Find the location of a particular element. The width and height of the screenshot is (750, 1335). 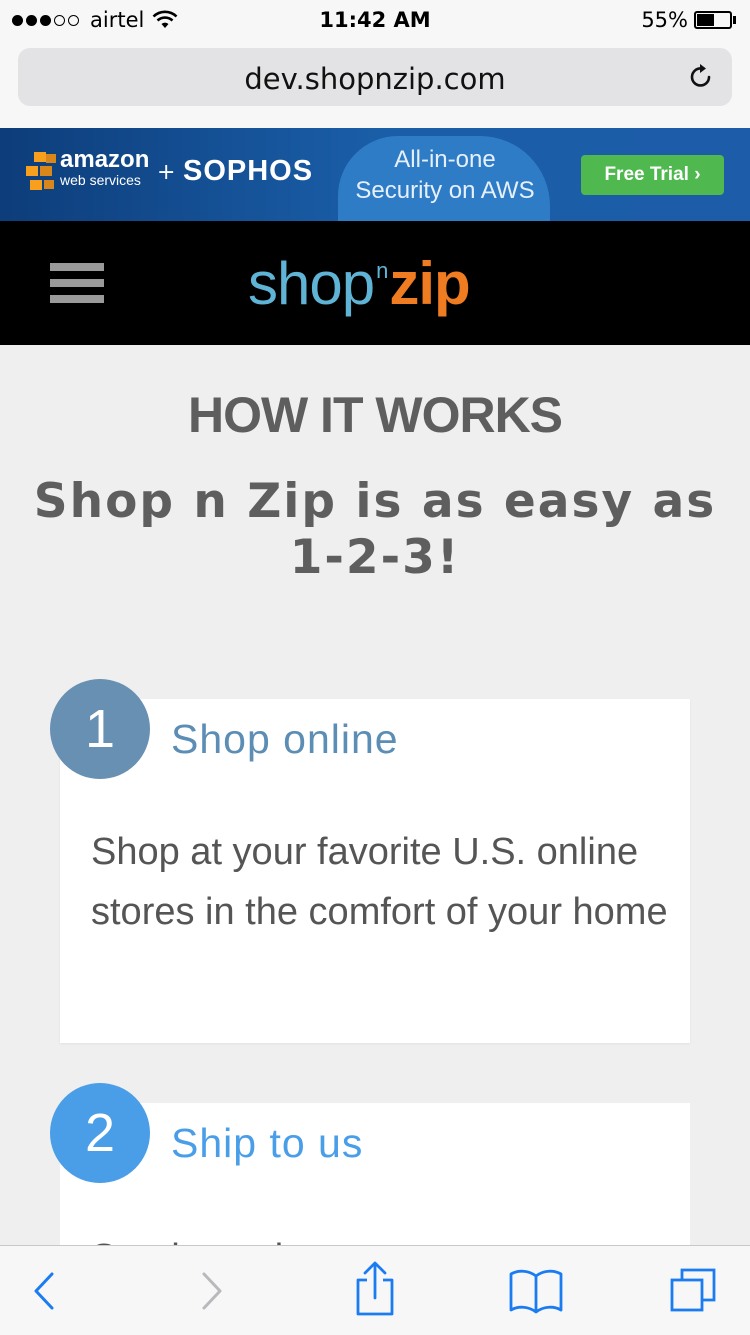

ad-tagline: All-in-one Security on AWS is located at coordinates (445, 175).